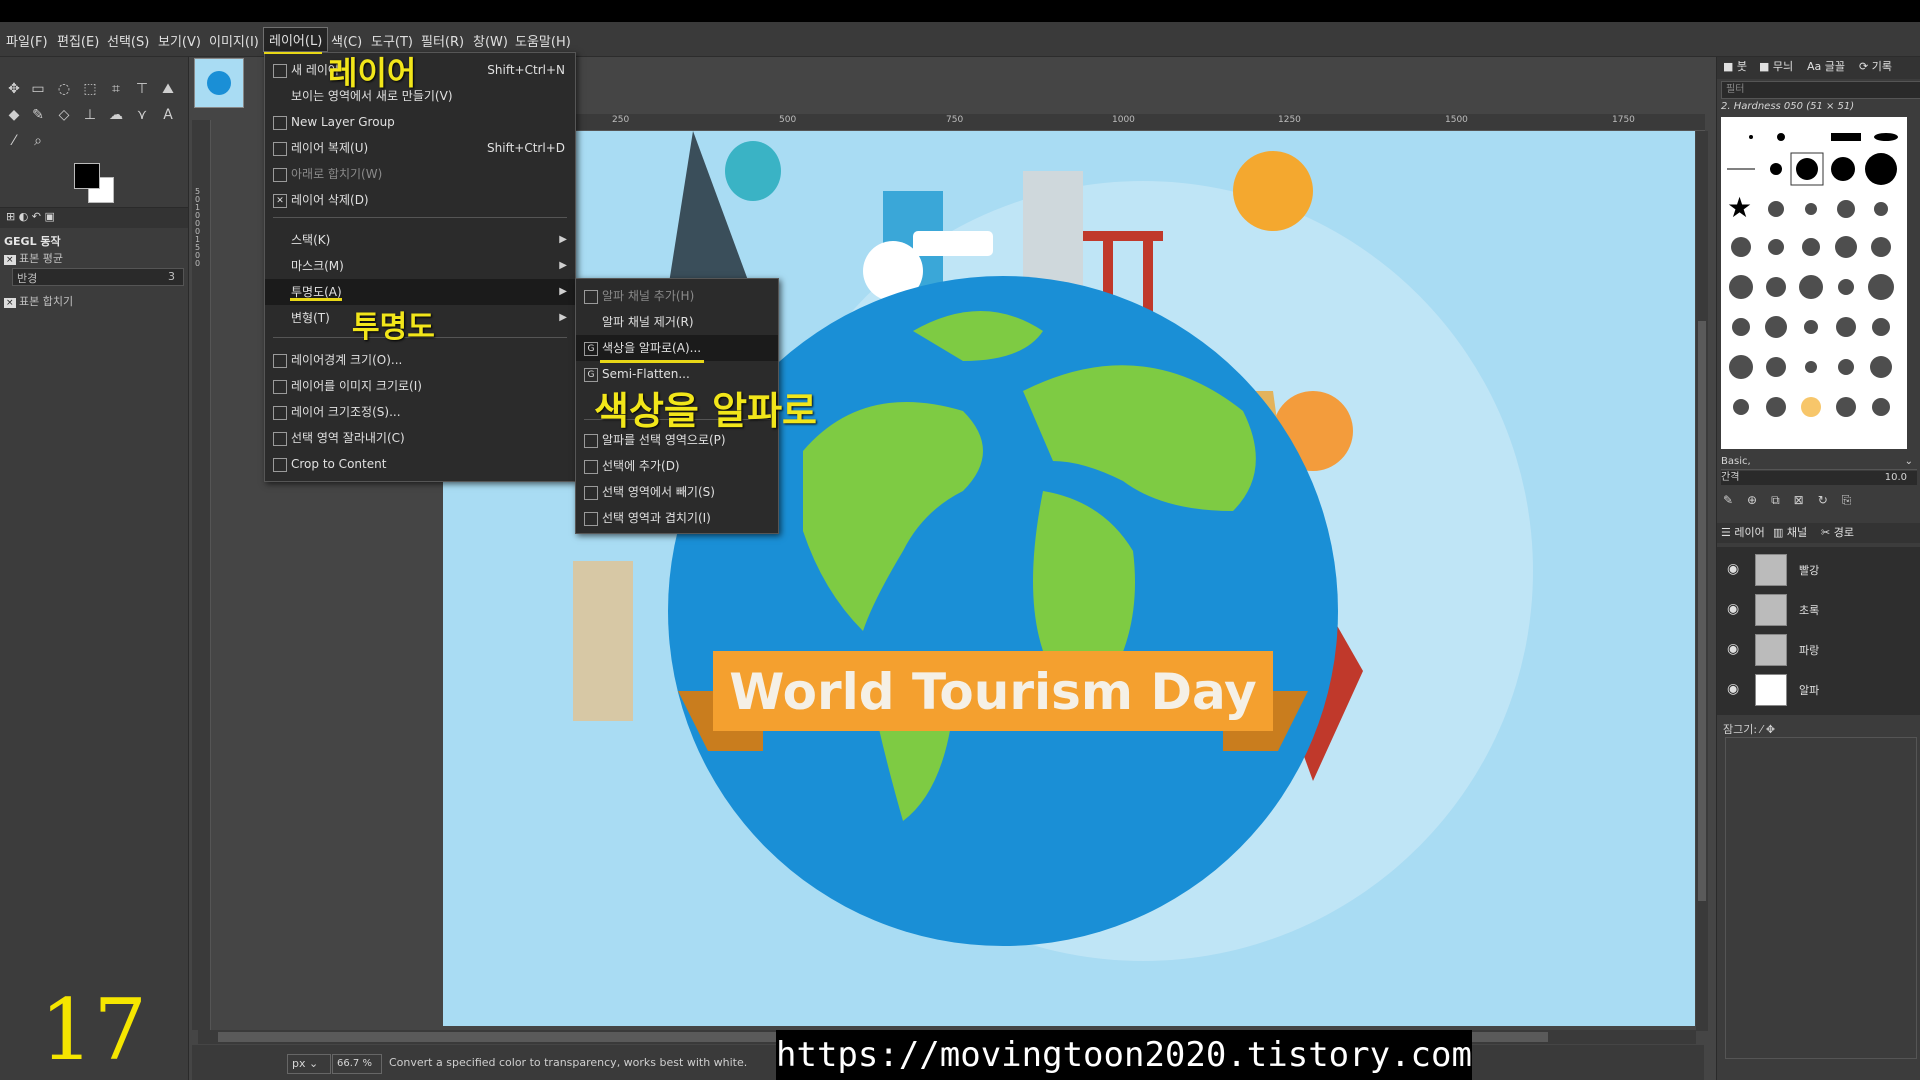 Image resolution: width=1920 pixels, height=1080 pixels. What do you see at coordinates (38, 89) in the screenshot?
I see `rect-select-icon: ▭` at bounding box center [38, 89].